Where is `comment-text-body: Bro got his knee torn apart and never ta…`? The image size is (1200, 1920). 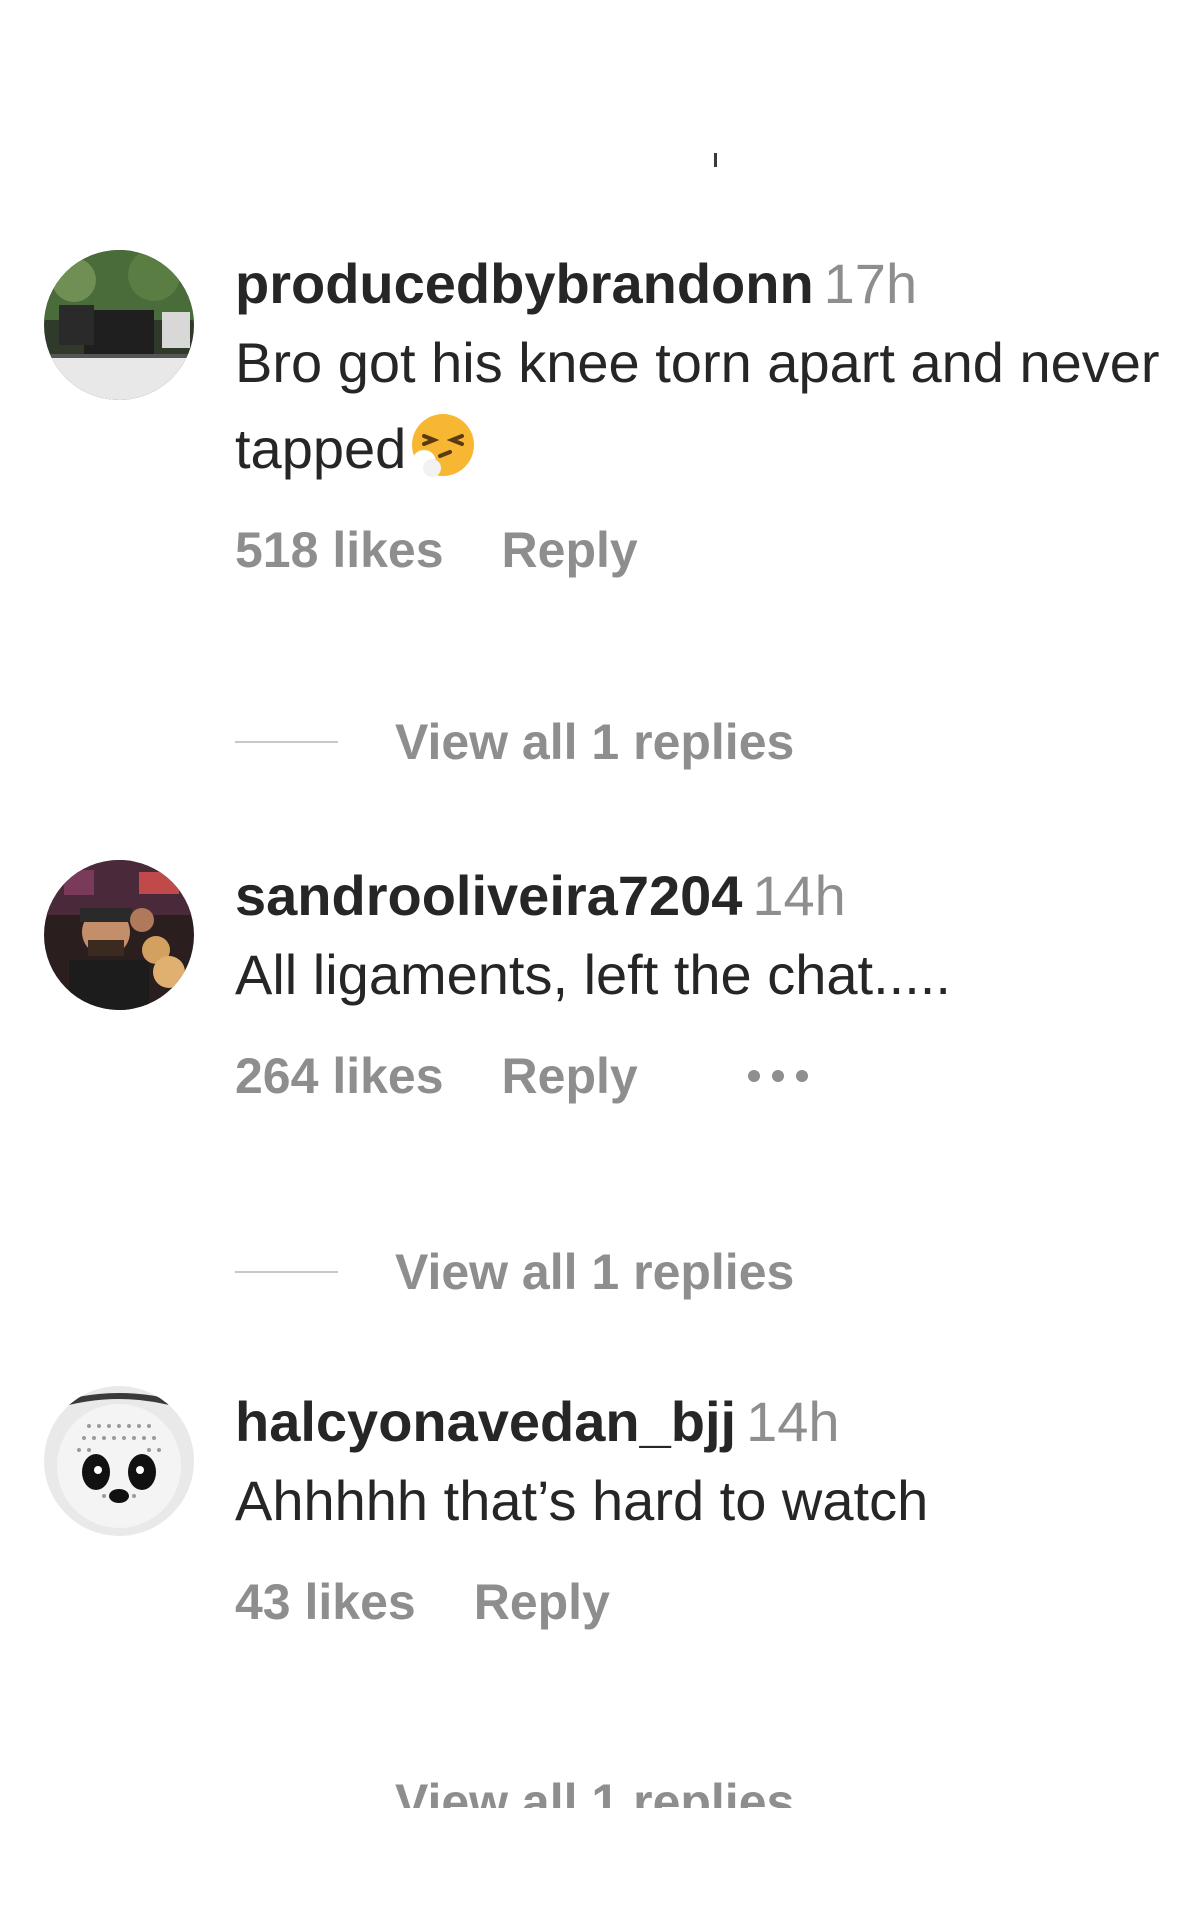 comment-text-body: Bro got his knee torn apart and never ta… is located at coordinates (697, 405).